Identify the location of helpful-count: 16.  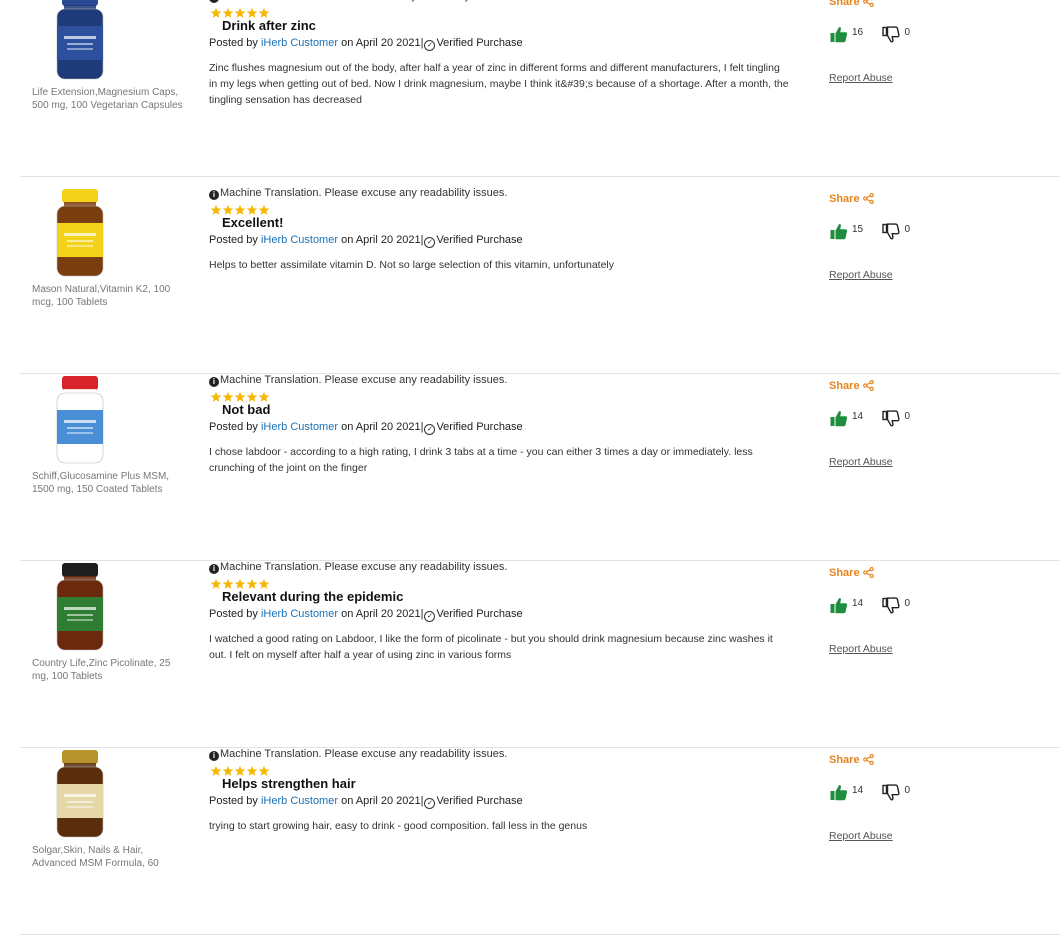
(858, 32).